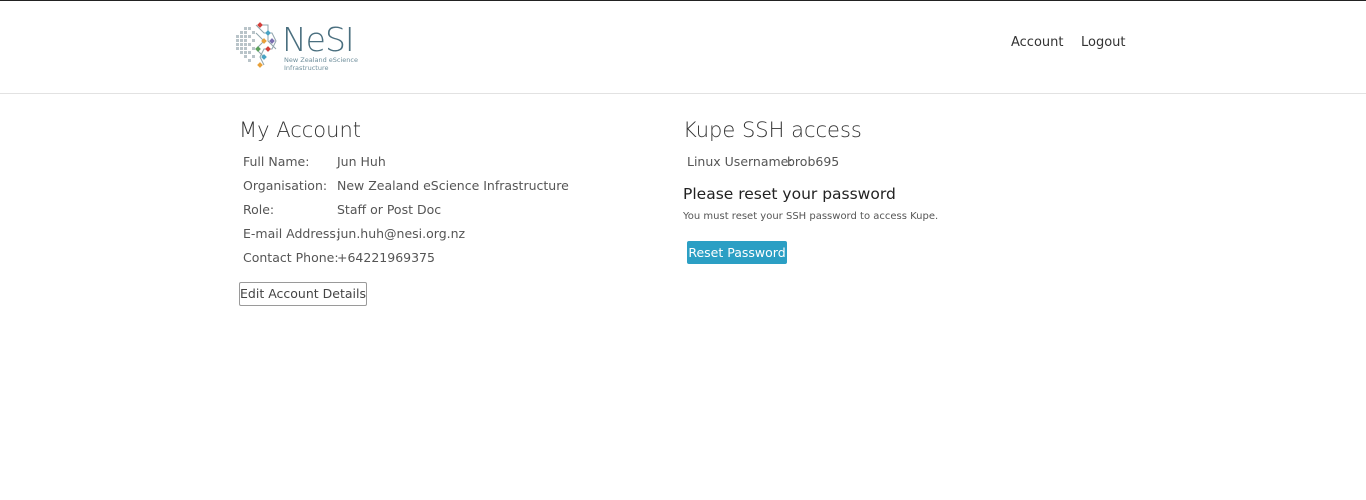 Image resolution: width=1366 pixels, height=500 pixels. Describe the element at coordinates (300, 130) in the screenshot. I see `account-title: My Account` at that location.